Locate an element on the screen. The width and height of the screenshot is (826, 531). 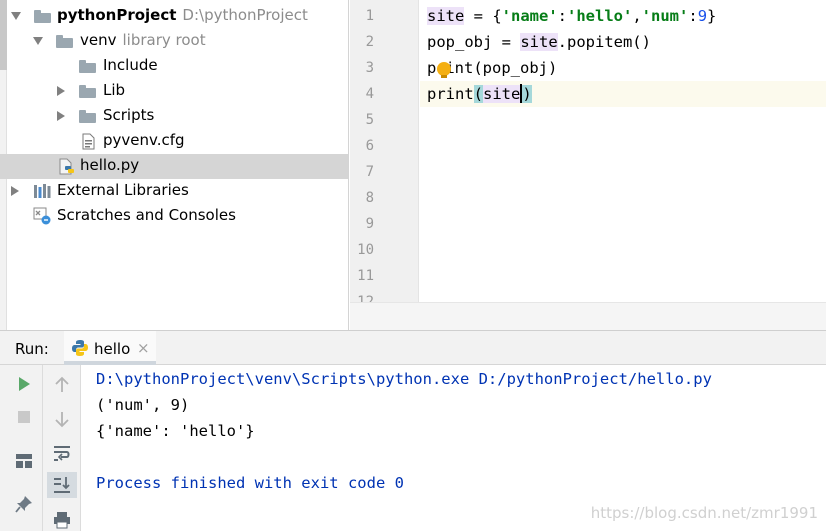
line-number: 2 is located at coordinates (369, 42).